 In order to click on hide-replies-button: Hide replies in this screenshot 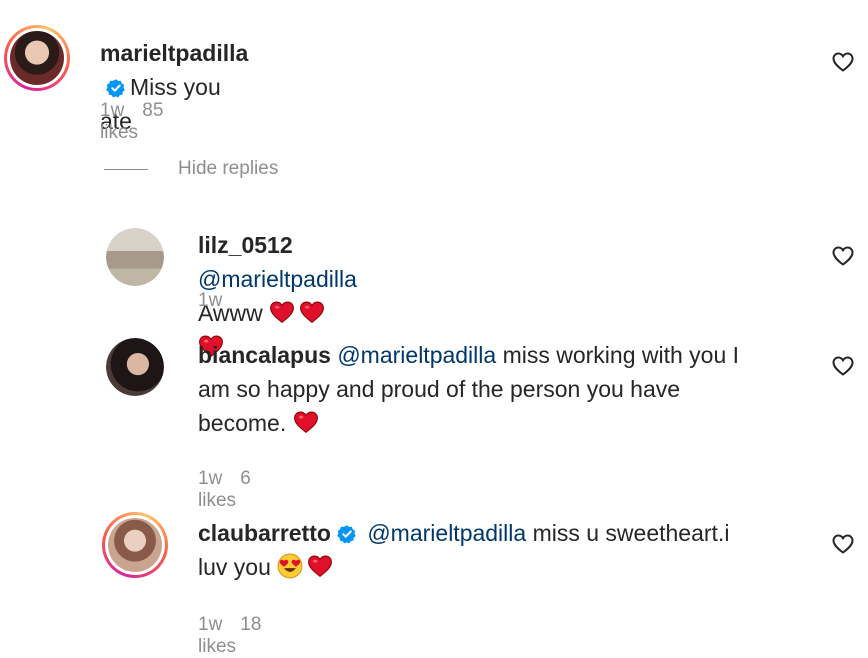, I will do `click(191, 169)`.